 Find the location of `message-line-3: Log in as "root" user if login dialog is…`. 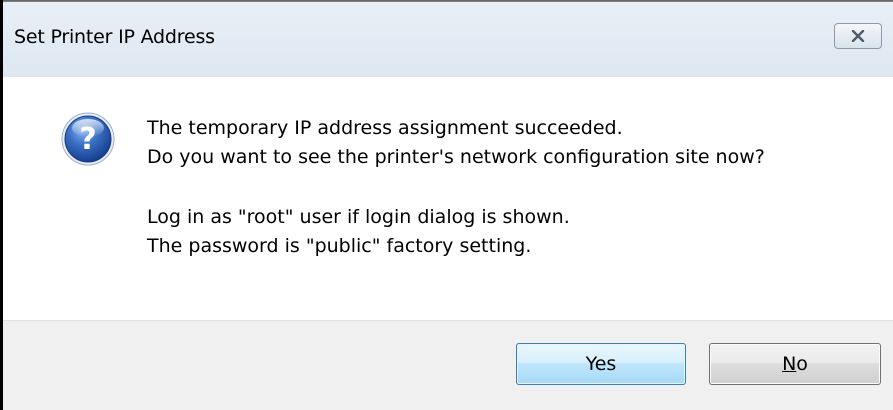

message-line-3: Log in as "root" user if login dialog is… is located at coordinates (358, 217).